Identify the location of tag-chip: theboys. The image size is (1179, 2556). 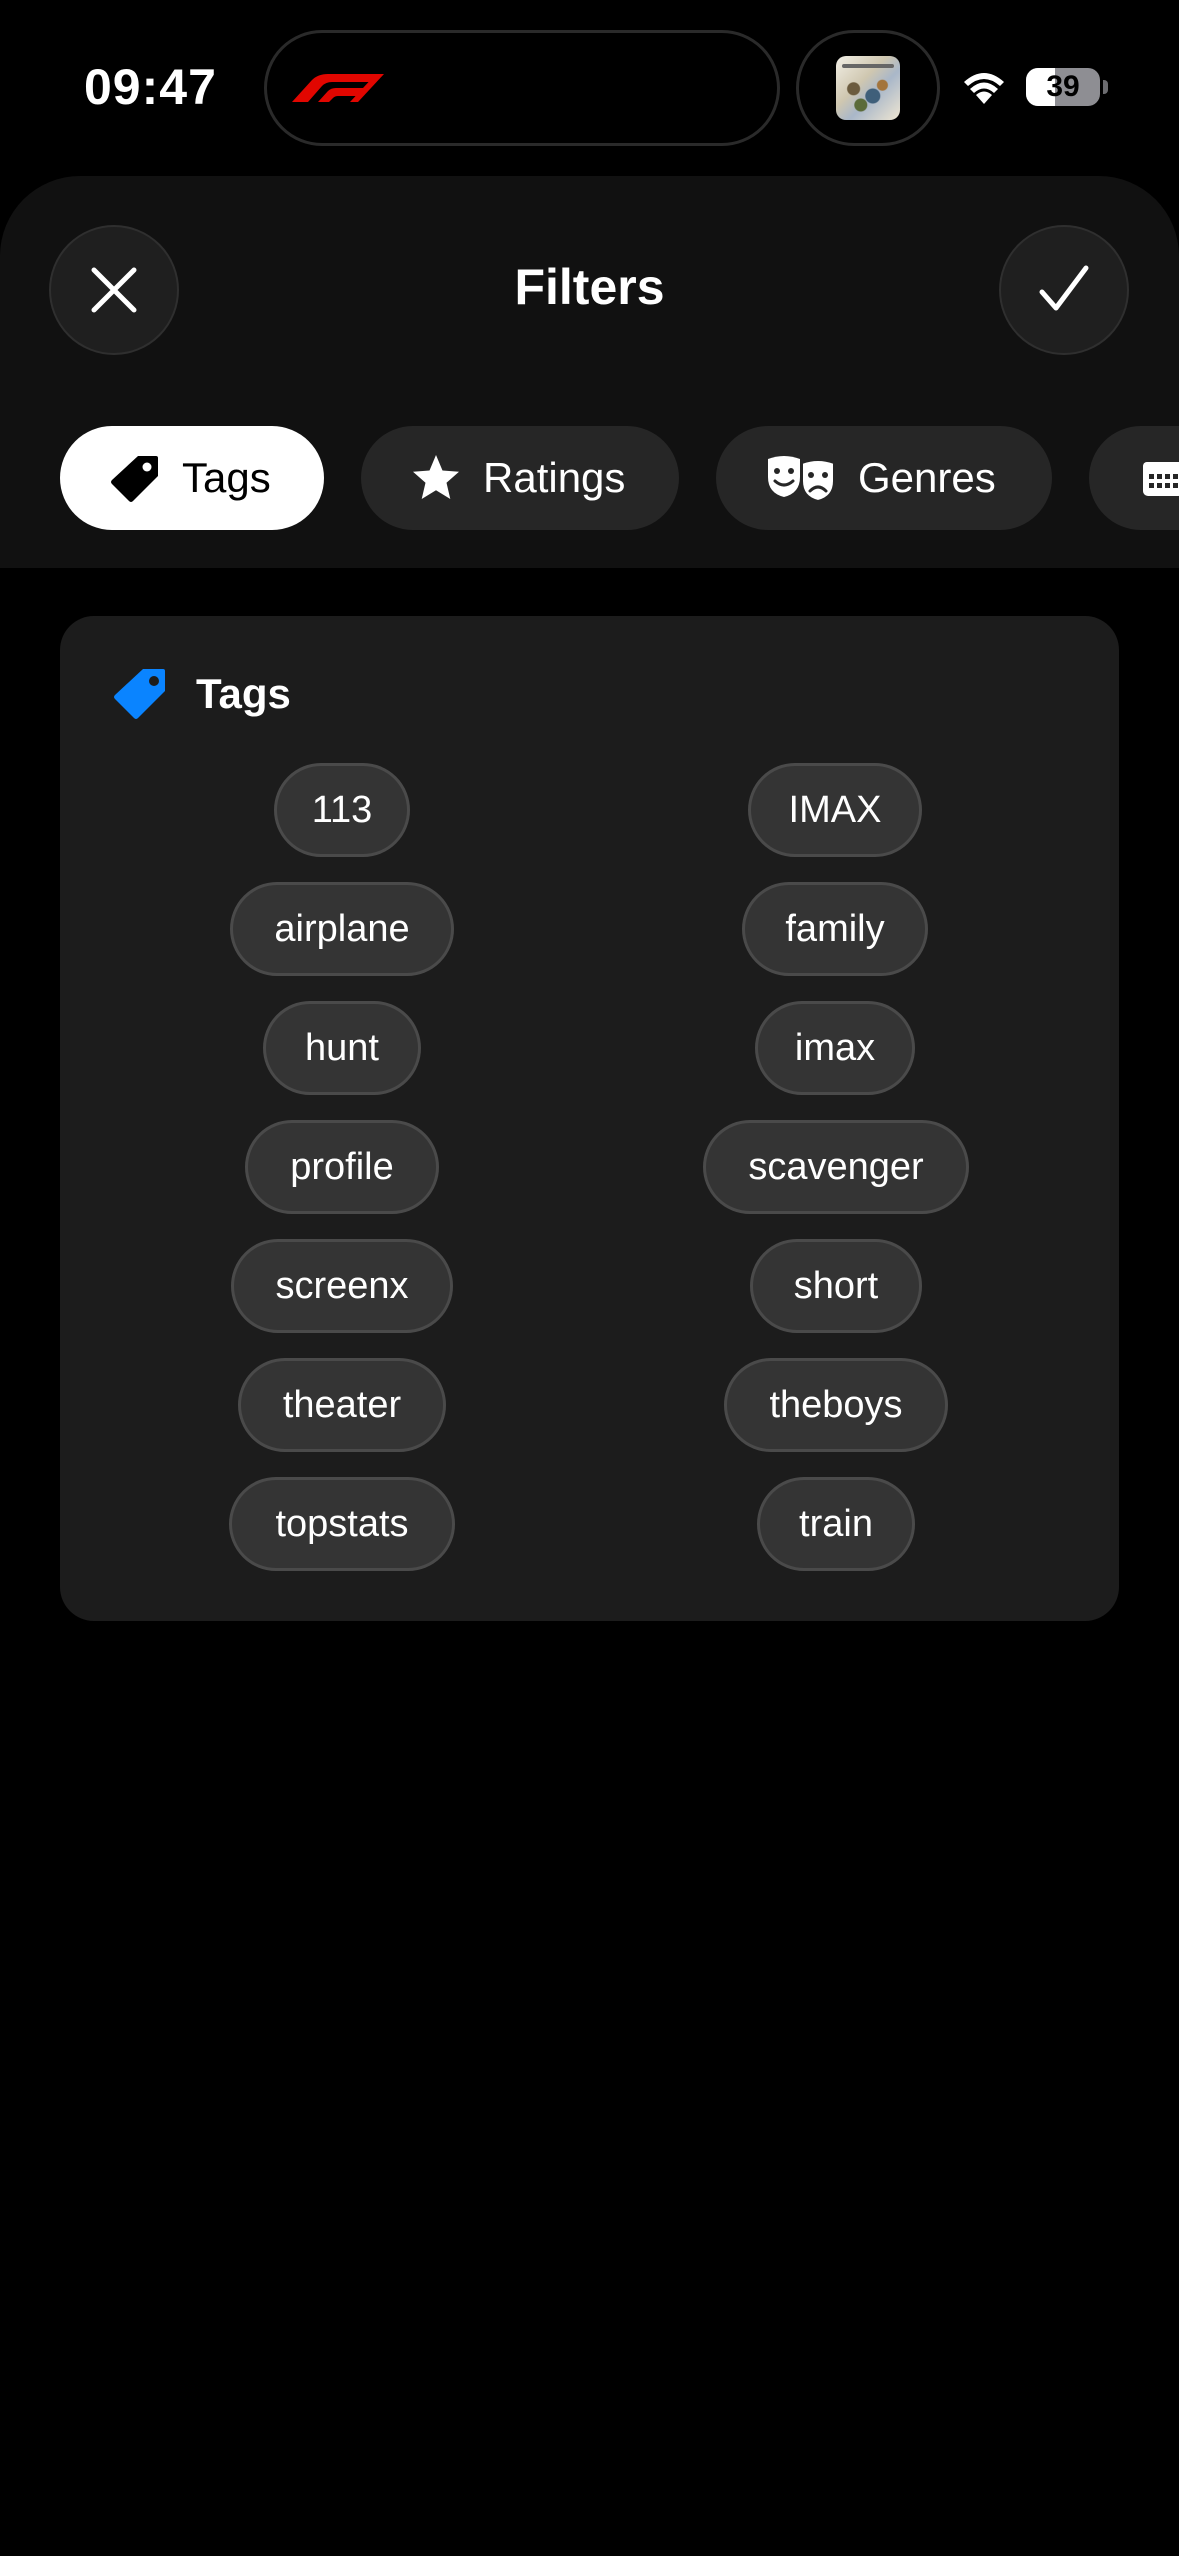
(836, 1405).